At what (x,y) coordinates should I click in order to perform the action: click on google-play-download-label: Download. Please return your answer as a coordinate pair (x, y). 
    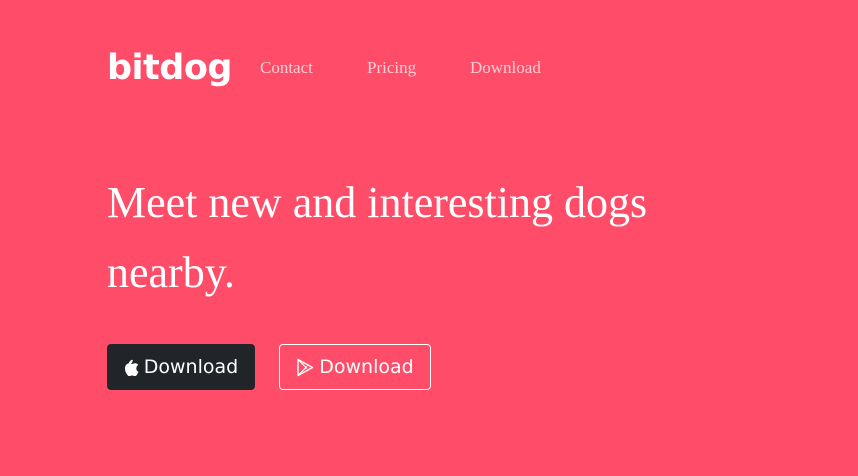
    Looking at the image, I should click on (366, 367).